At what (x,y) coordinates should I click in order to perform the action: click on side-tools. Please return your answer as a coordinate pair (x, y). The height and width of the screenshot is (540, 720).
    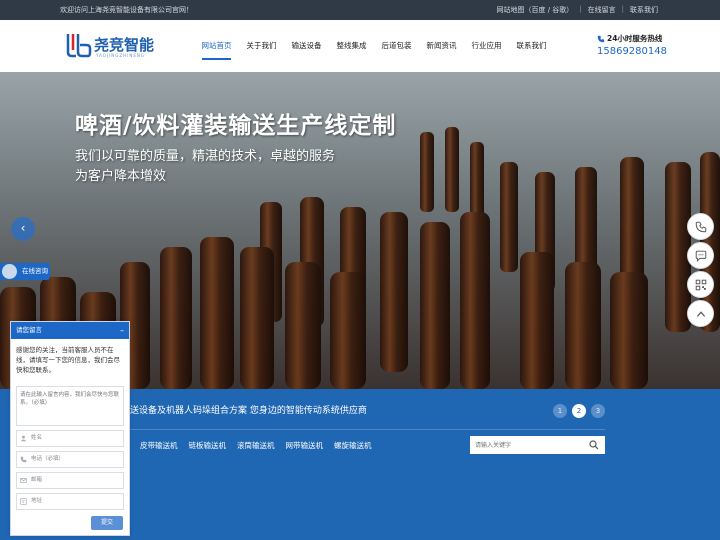
    Looking at the image, I should click on (700, 271).